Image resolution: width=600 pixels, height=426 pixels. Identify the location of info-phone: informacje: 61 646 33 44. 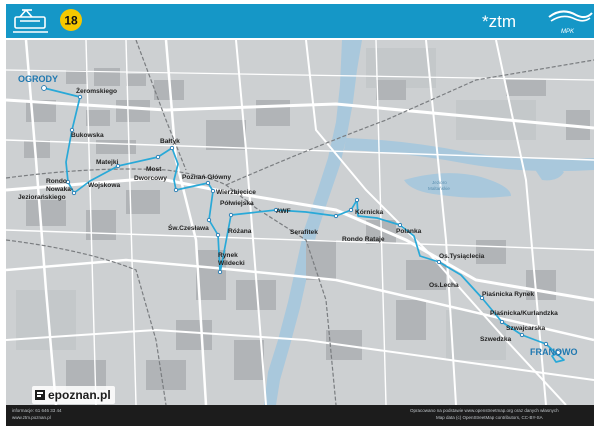
(37, 410).